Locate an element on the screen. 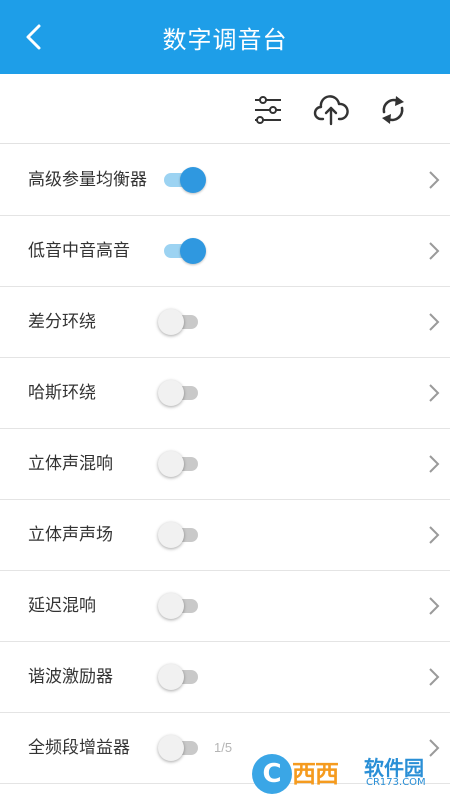 The width and height of the screenshot is (450, 800). refresh-icon is located at coordinates (393, 110).